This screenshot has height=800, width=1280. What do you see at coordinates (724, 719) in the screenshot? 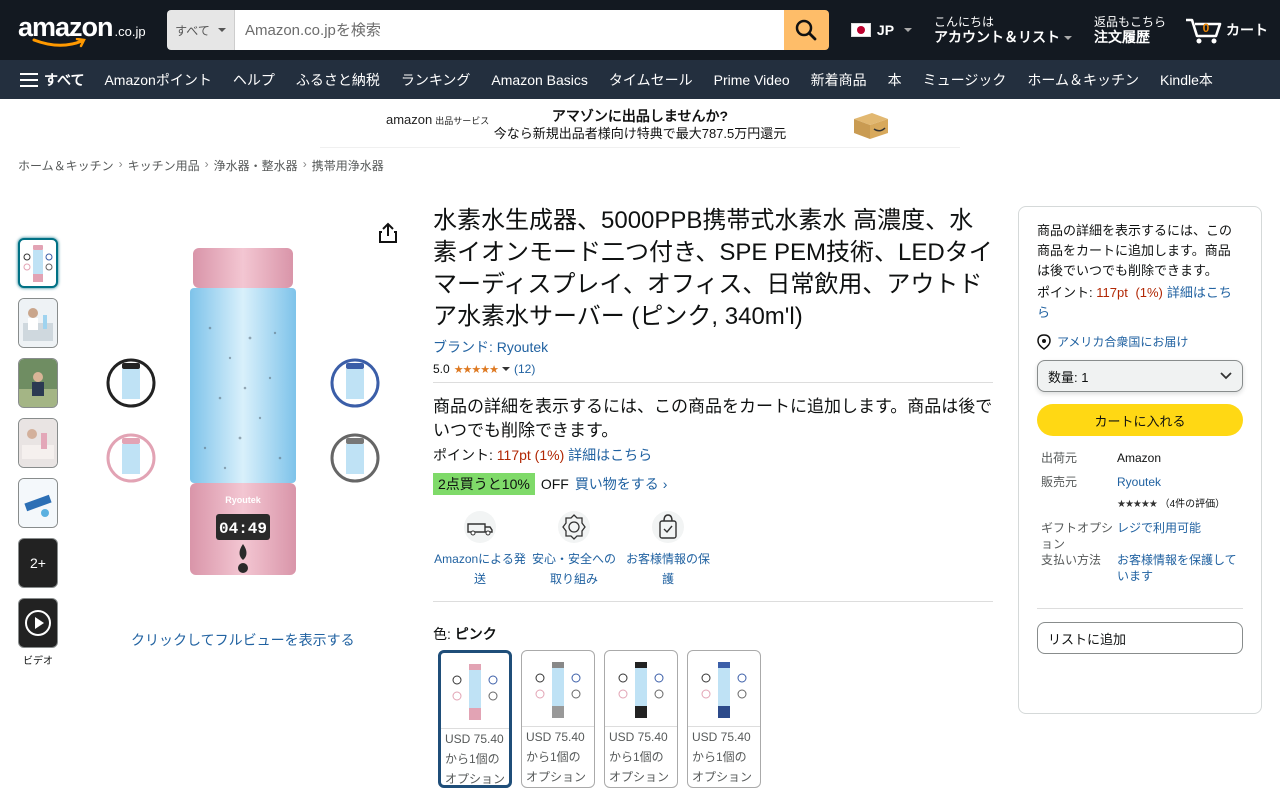
I see `swatch-blue: USD 75.40 から1個の オプション` at bounding box center [724, 719].